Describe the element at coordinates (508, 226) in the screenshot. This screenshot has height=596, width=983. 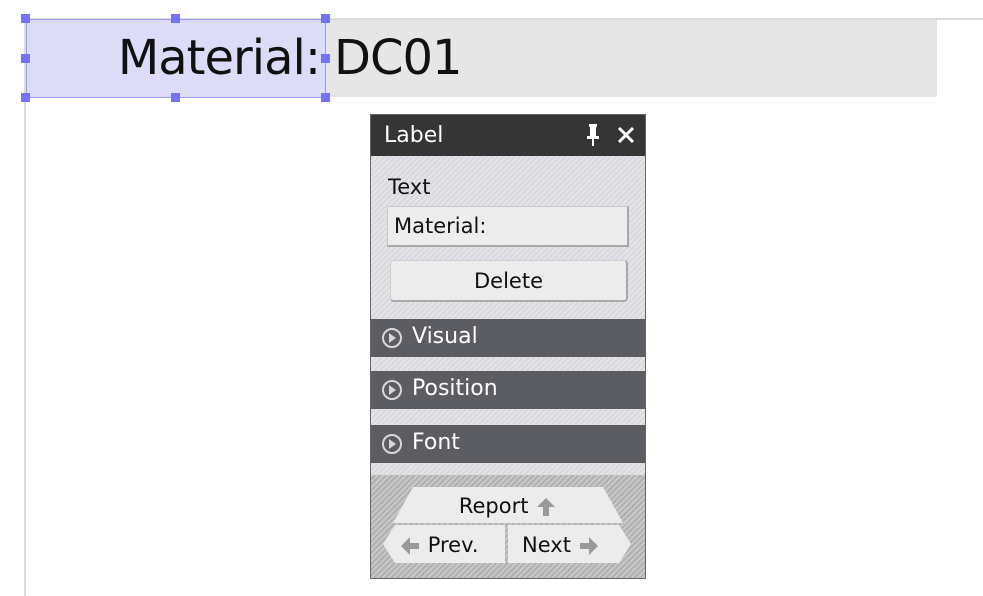
I see `label-text-input` at that location.